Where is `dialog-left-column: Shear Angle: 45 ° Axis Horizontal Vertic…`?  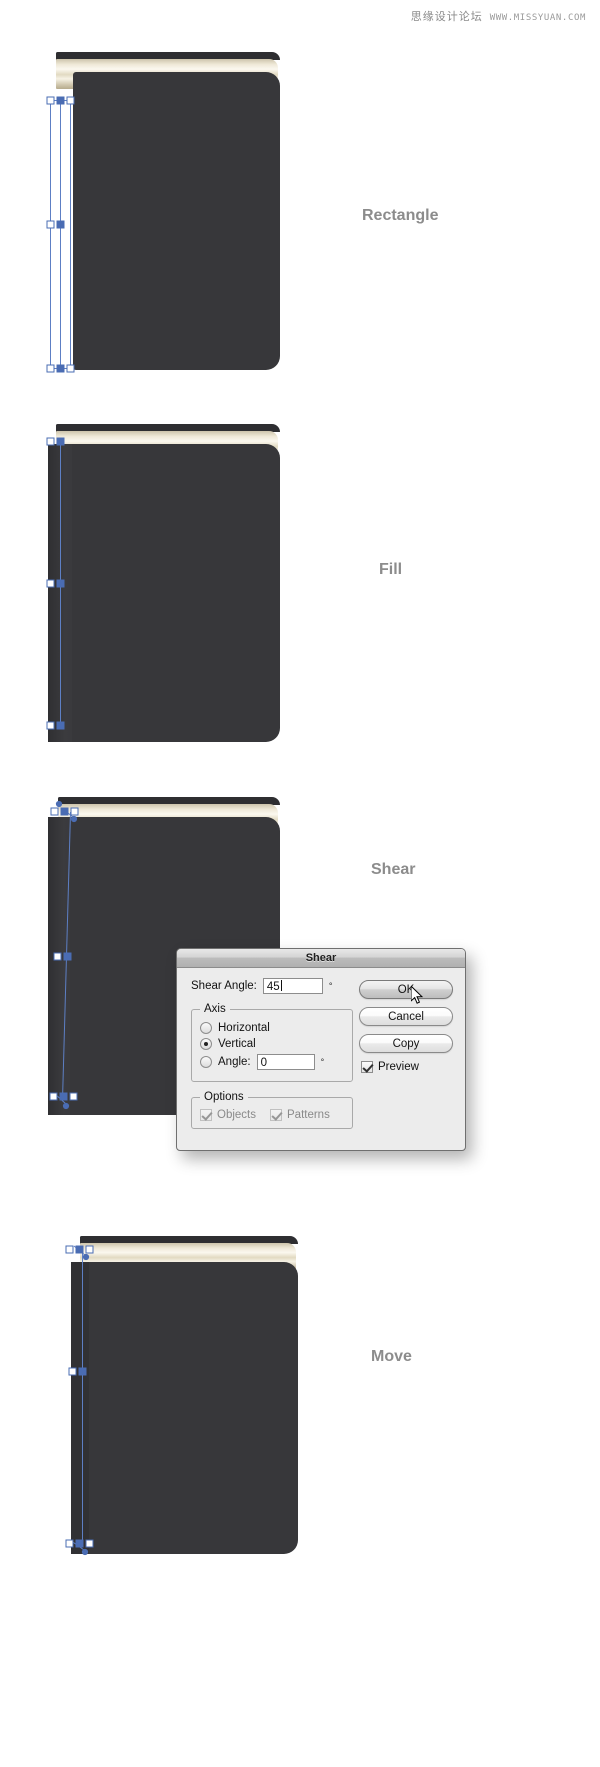 dialog-left-column: Shear Angle: 45 ° Axis Horizontal Vertic… is located at coordinates (272, 1058).